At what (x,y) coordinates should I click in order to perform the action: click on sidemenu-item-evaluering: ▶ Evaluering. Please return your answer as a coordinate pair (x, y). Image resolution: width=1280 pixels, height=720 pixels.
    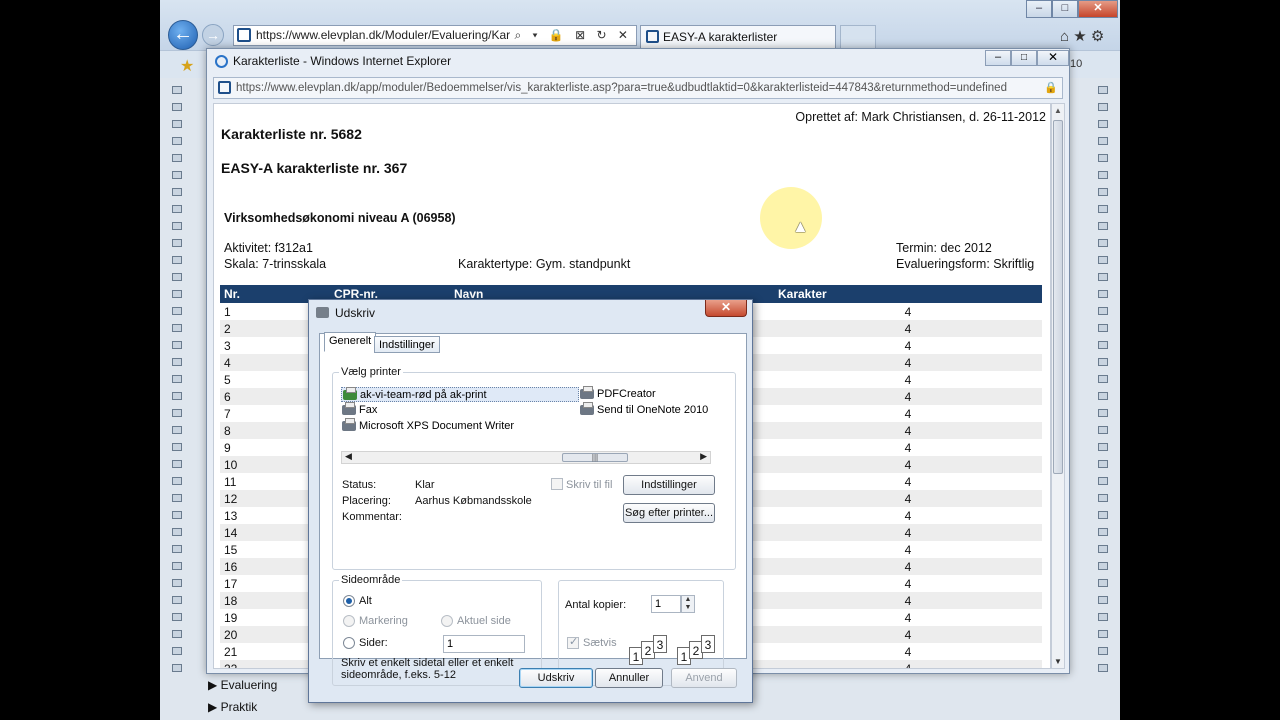
    Looking at the image, I should click on (242, 685).